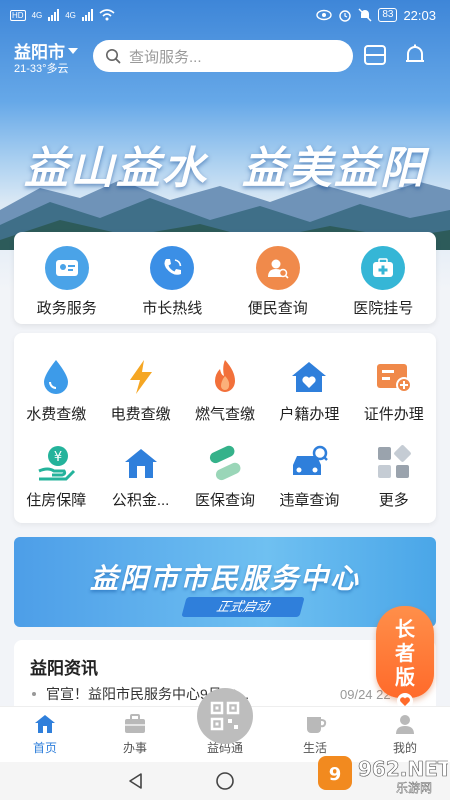  I want to click on signal-icon, so click(54, 15).